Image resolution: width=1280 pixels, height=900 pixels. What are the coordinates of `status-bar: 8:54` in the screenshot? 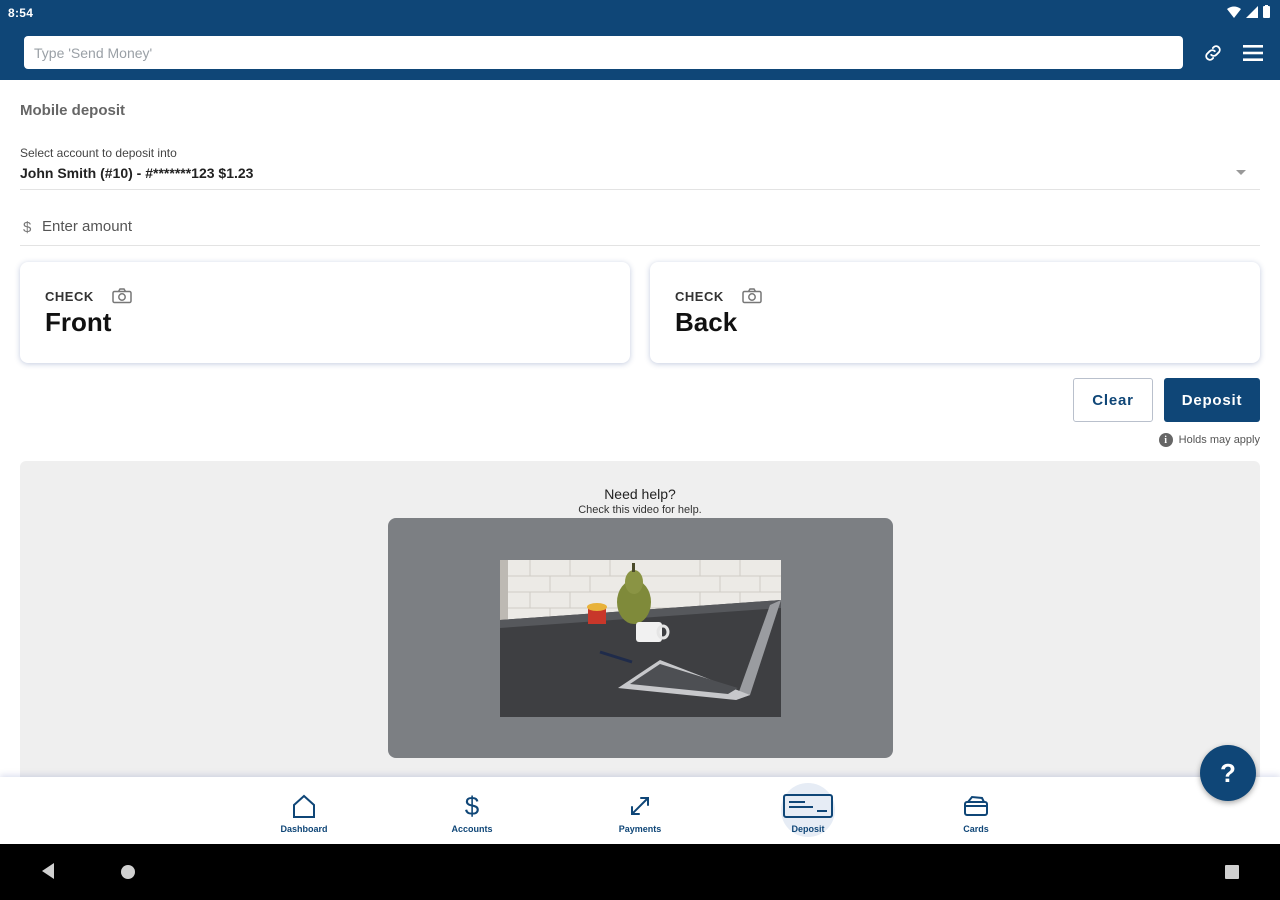 It's located at (640, 13).